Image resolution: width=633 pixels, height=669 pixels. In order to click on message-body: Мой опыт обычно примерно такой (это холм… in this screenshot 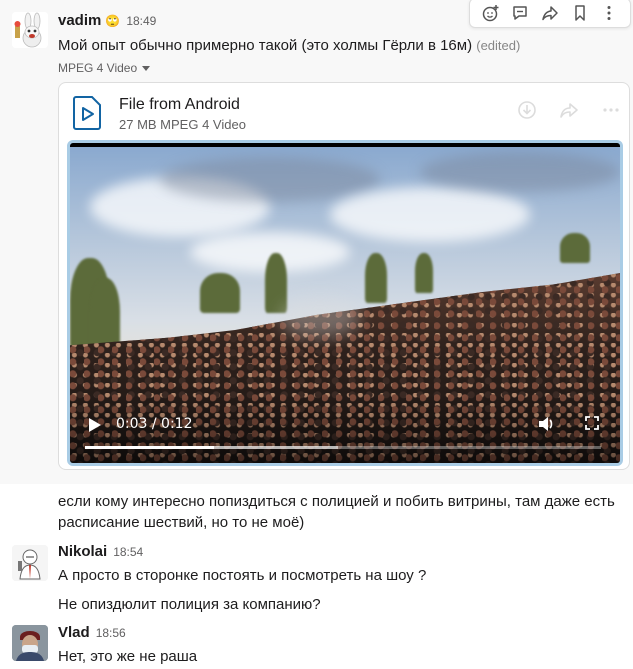, I will do `click(265, 45)`.